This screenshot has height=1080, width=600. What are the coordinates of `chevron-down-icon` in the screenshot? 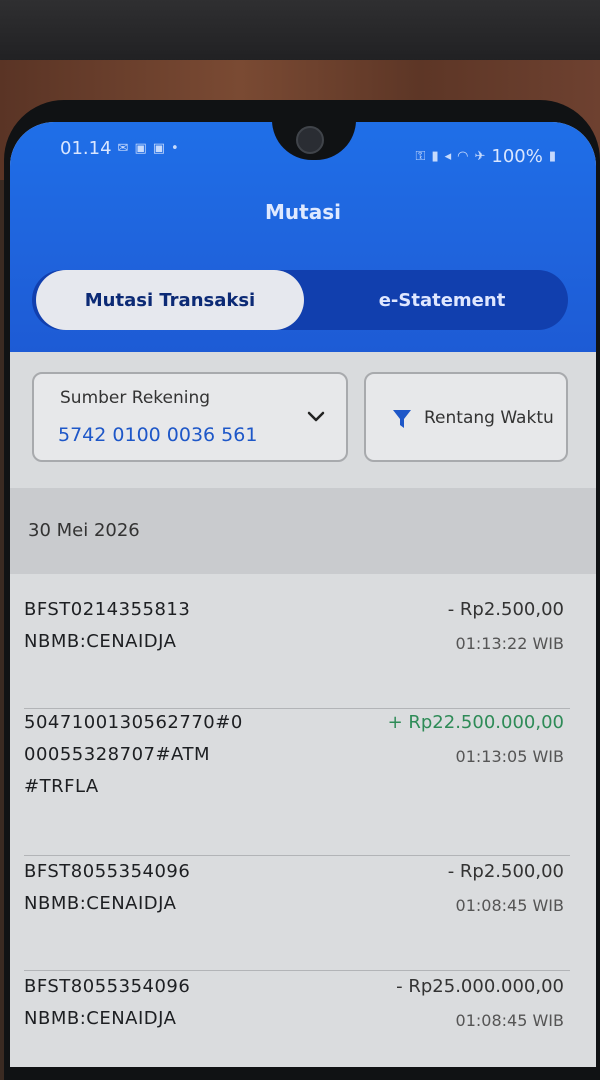 It's located at (316, 416).